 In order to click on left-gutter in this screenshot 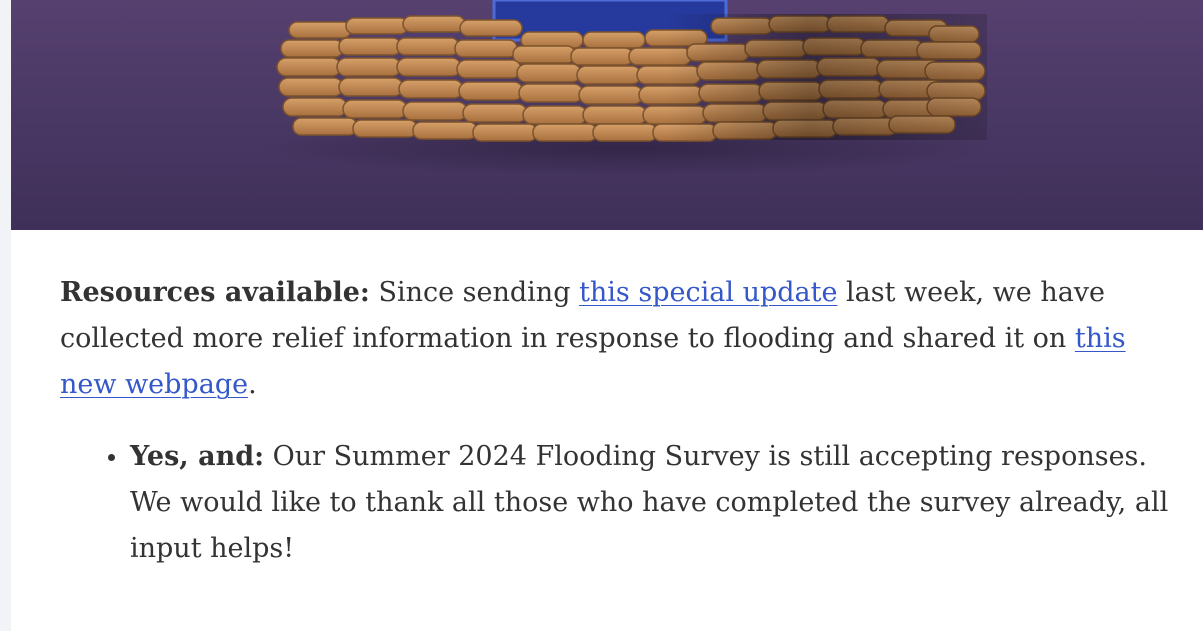, I will do `click(5, 315)`.